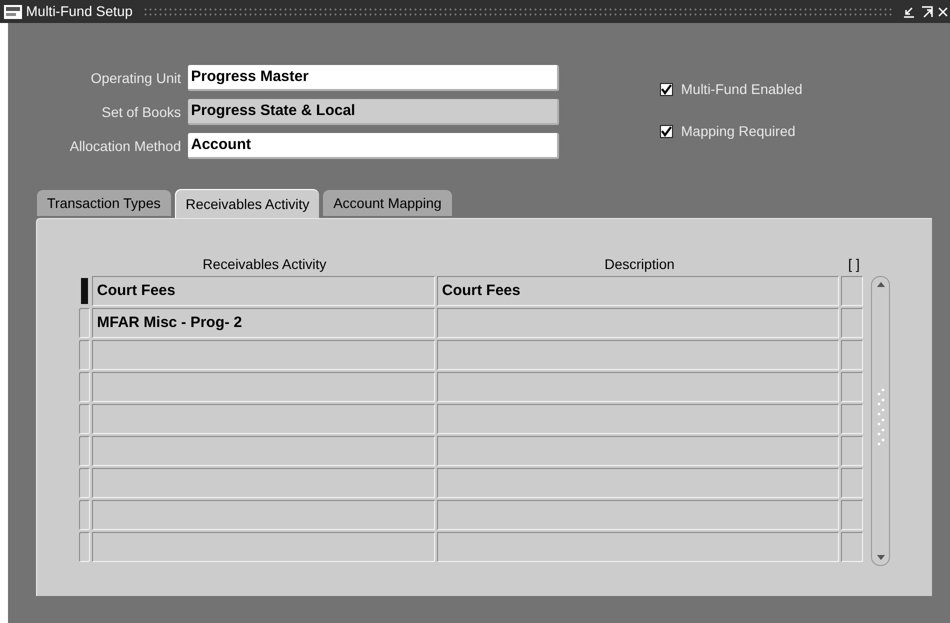 This screenshot has width=950, height=623. I want to click on app-logo-icon, so click(13, 11).